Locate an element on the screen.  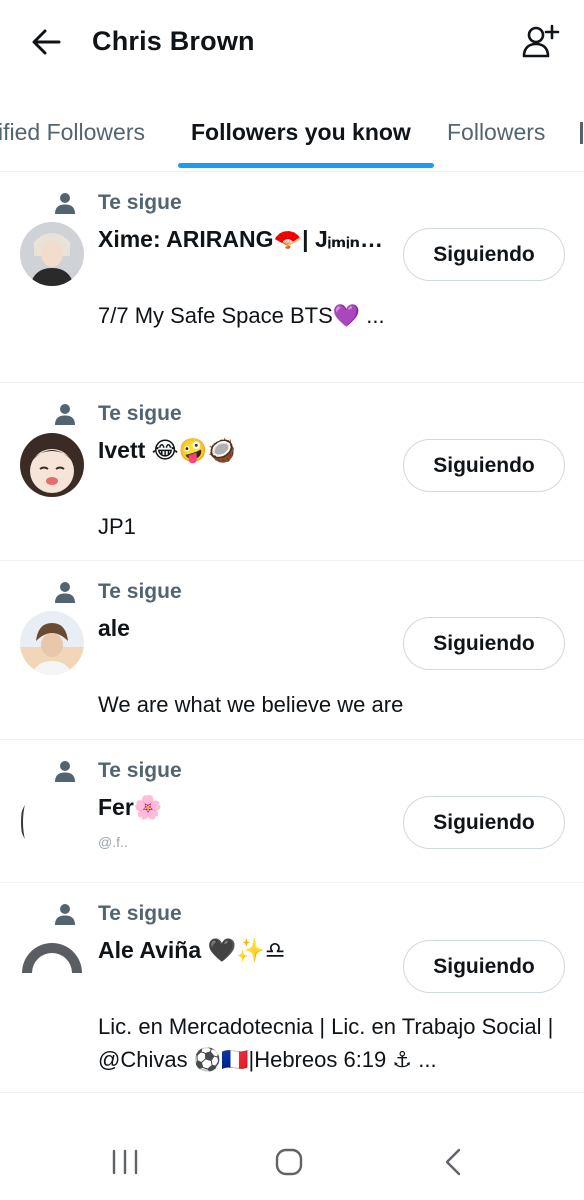
nav-back-button is located at coordinates (453, 1162).